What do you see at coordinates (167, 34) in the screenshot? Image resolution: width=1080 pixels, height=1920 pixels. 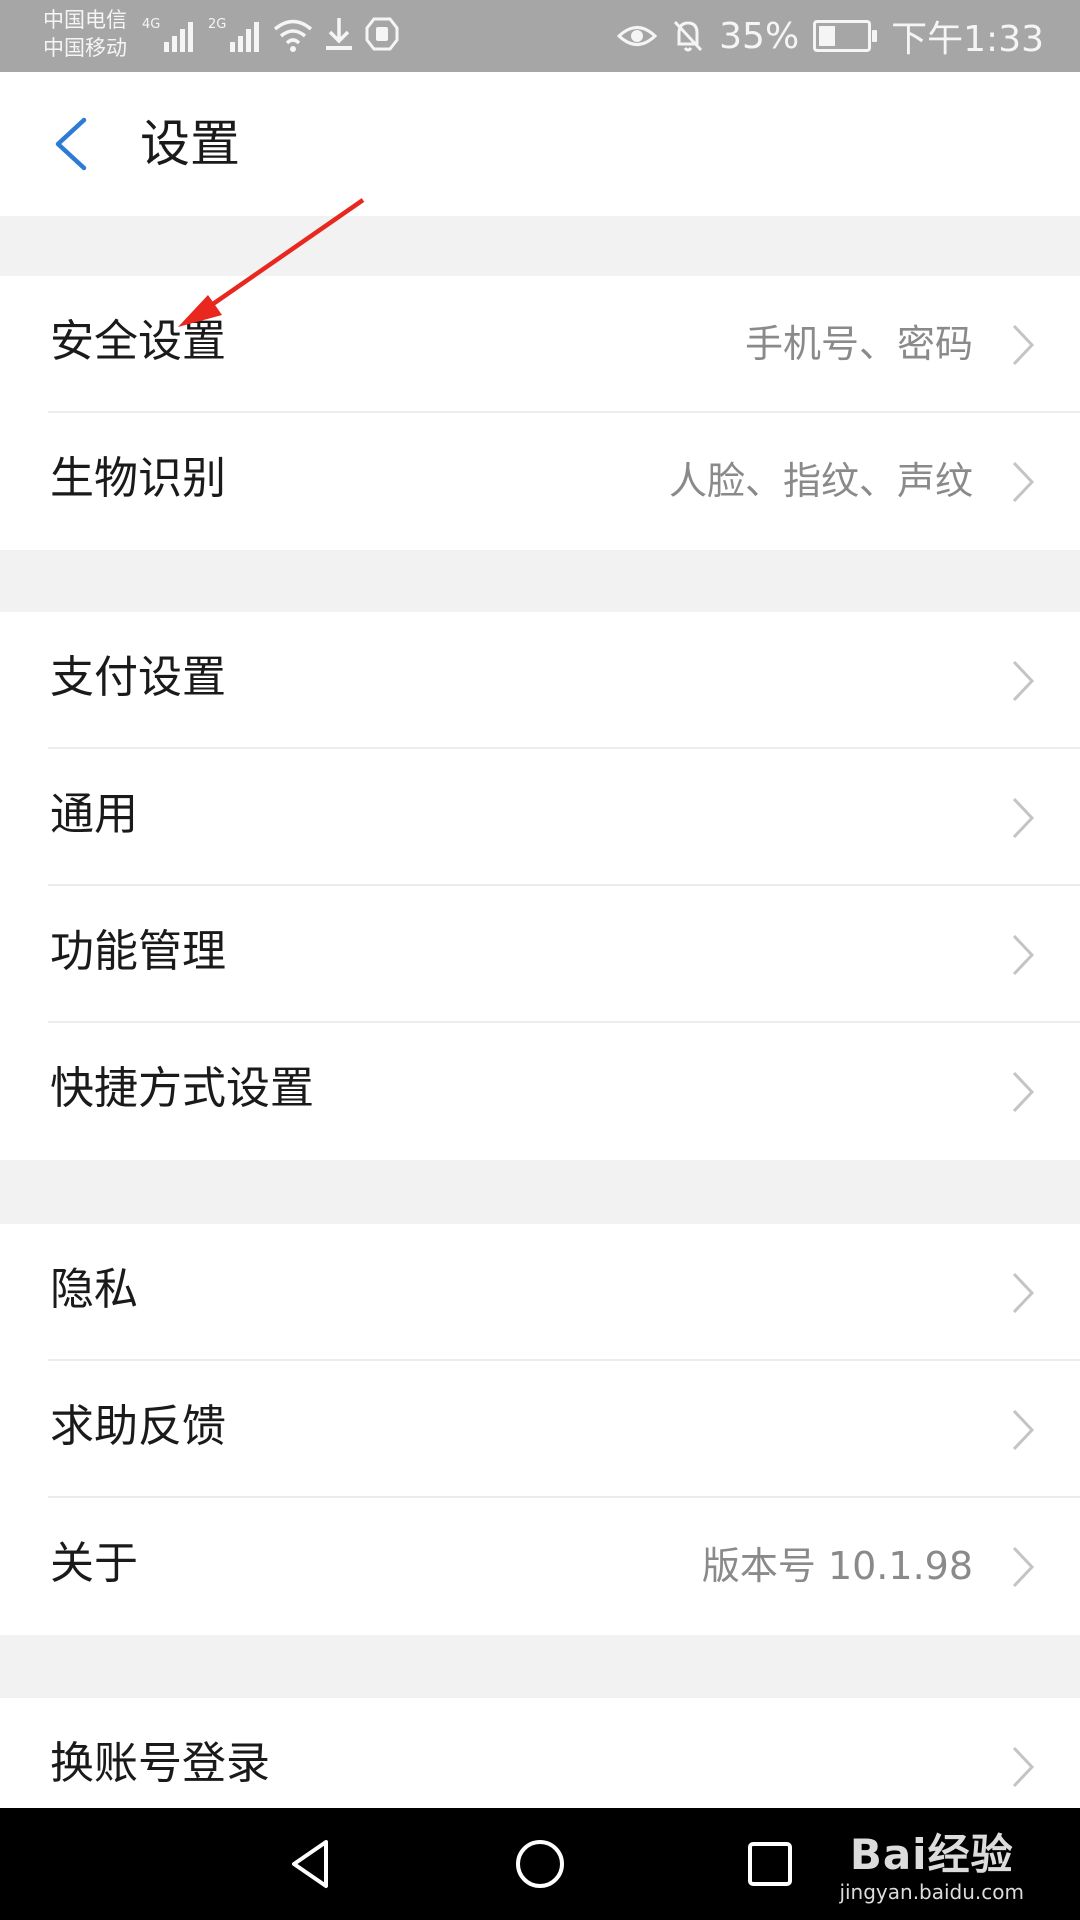 I see `signal-icon: 4G` at bounding box center [167, 34].